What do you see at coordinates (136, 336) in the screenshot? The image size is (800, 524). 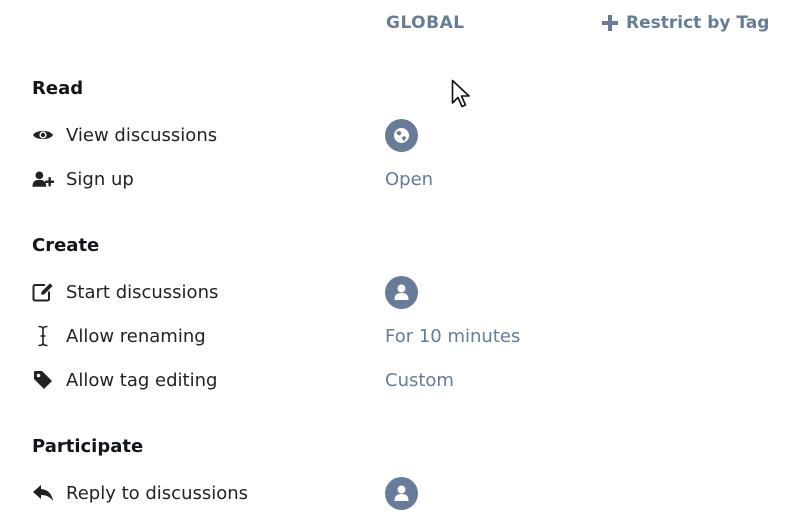 I see `permission-label: Allow renaming` at bounding box center [136, 336].